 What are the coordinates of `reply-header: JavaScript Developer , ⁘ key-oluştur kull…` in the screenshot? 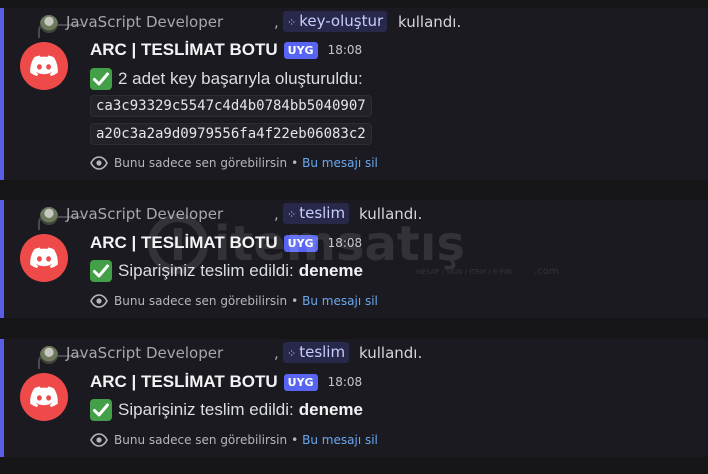 It's located at (354, 22).